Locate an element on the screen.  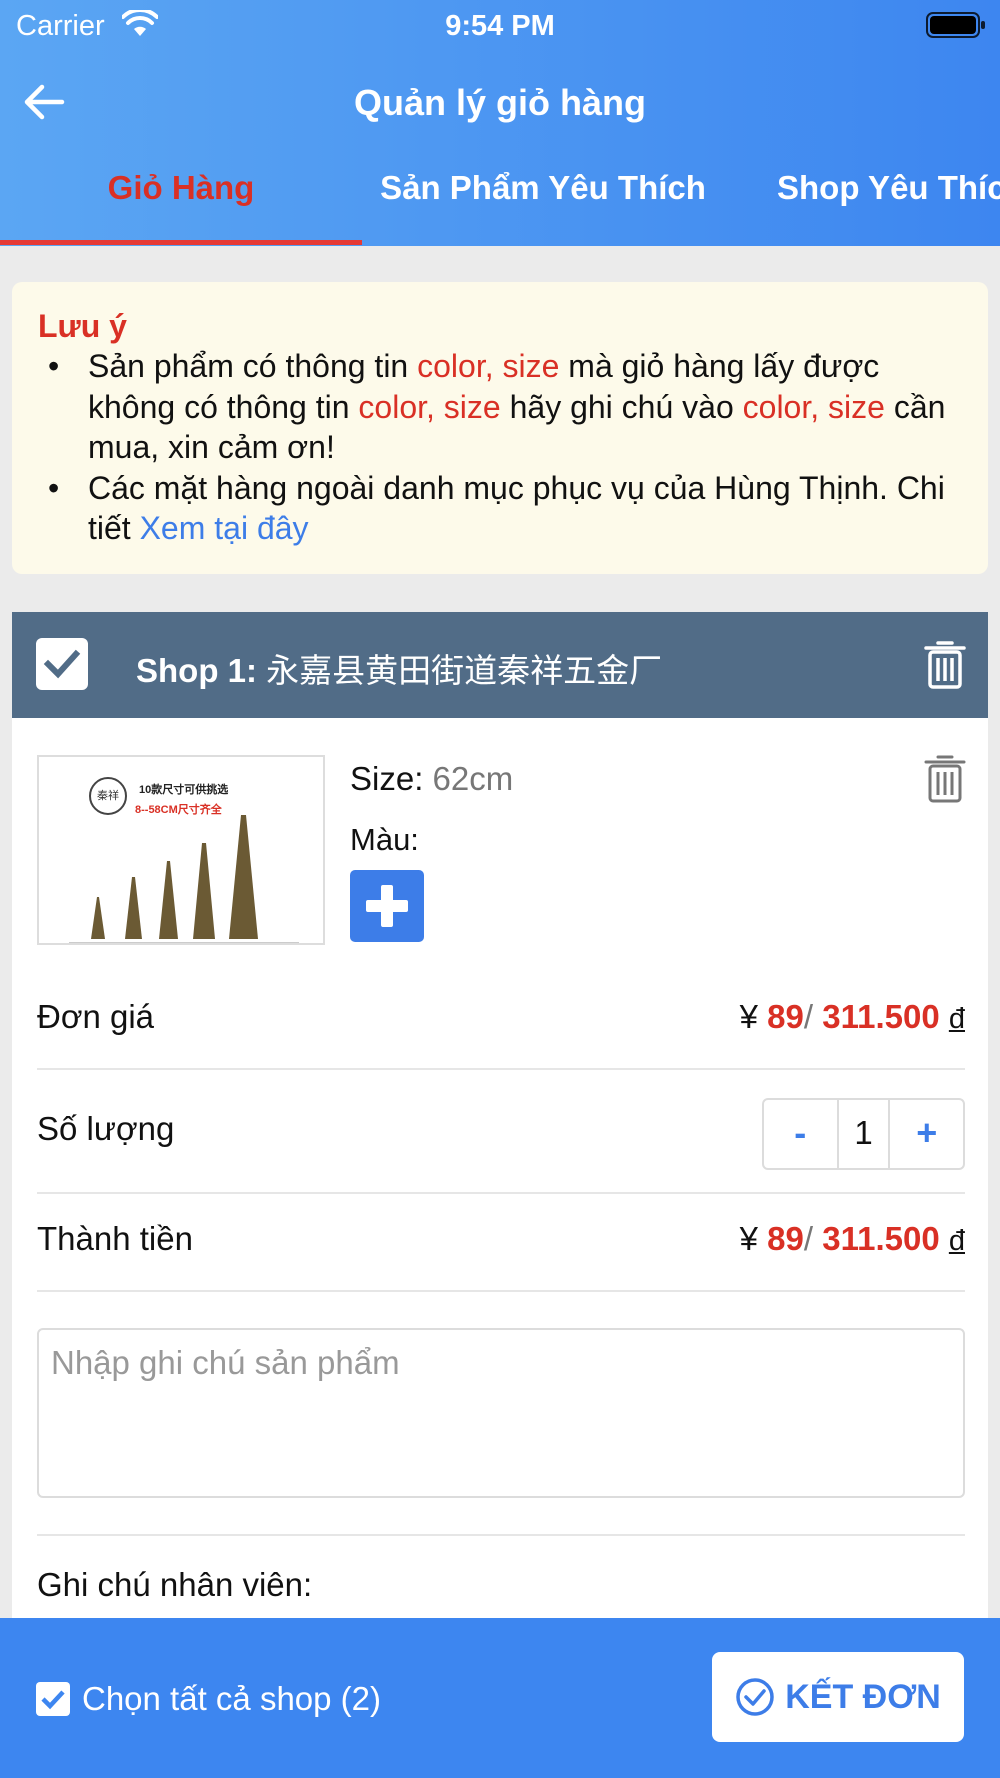
checkout-button: KẾT ĐƠN is located at coordinates (838, 1697).